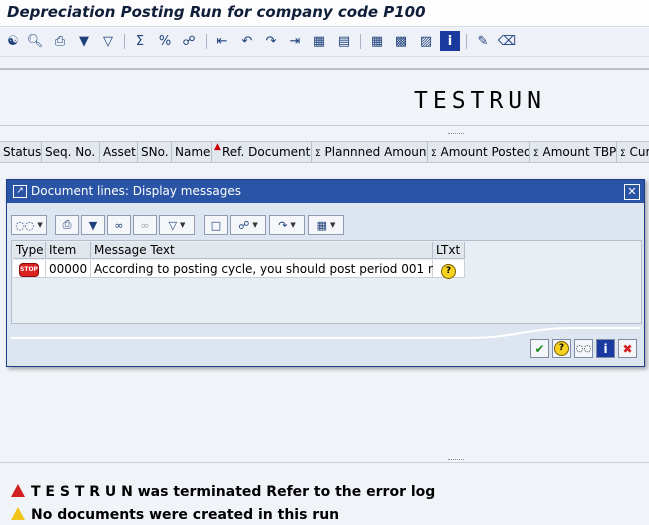 The width and height of the screenshot is (649, 525). I want to click on column-name: Name, so click(192, 152).